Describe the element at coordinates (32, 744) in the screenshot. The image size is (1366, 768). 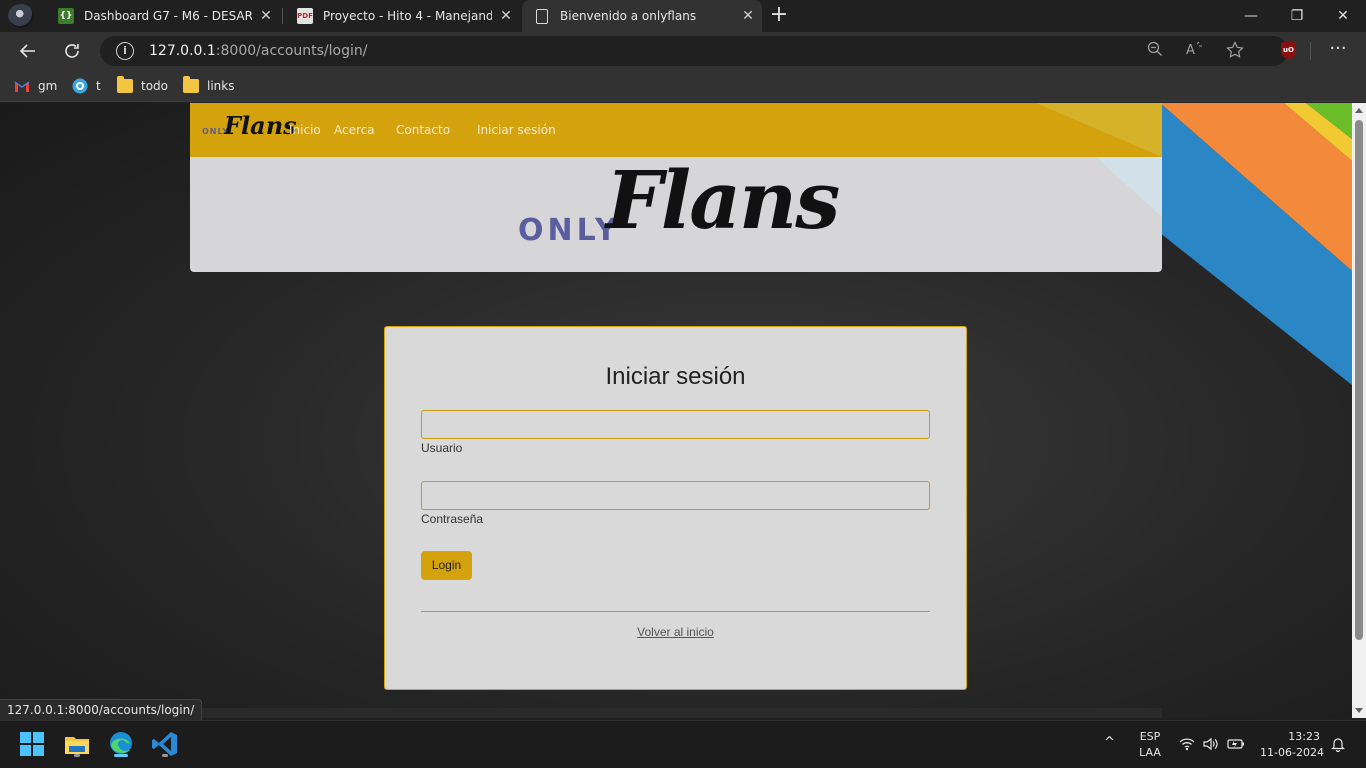
I see `windows-start-icon` at that location.